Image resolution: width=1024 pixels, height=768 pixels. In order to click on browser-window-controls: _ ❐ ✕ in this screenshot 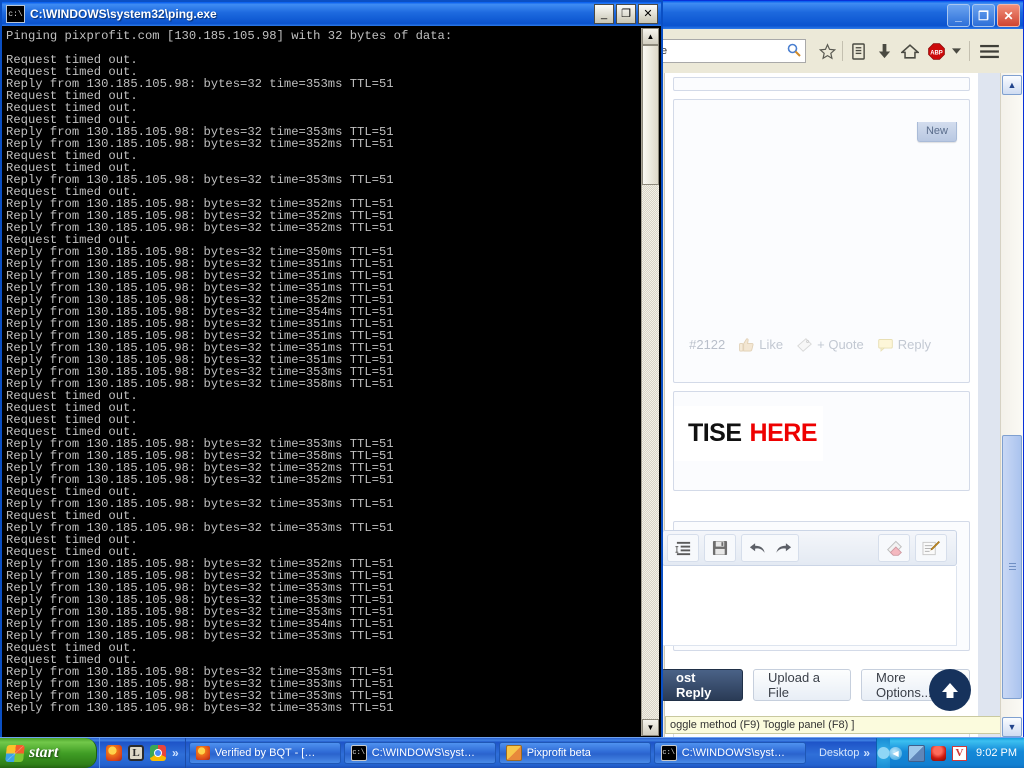, I will do `click(983, 15)`.